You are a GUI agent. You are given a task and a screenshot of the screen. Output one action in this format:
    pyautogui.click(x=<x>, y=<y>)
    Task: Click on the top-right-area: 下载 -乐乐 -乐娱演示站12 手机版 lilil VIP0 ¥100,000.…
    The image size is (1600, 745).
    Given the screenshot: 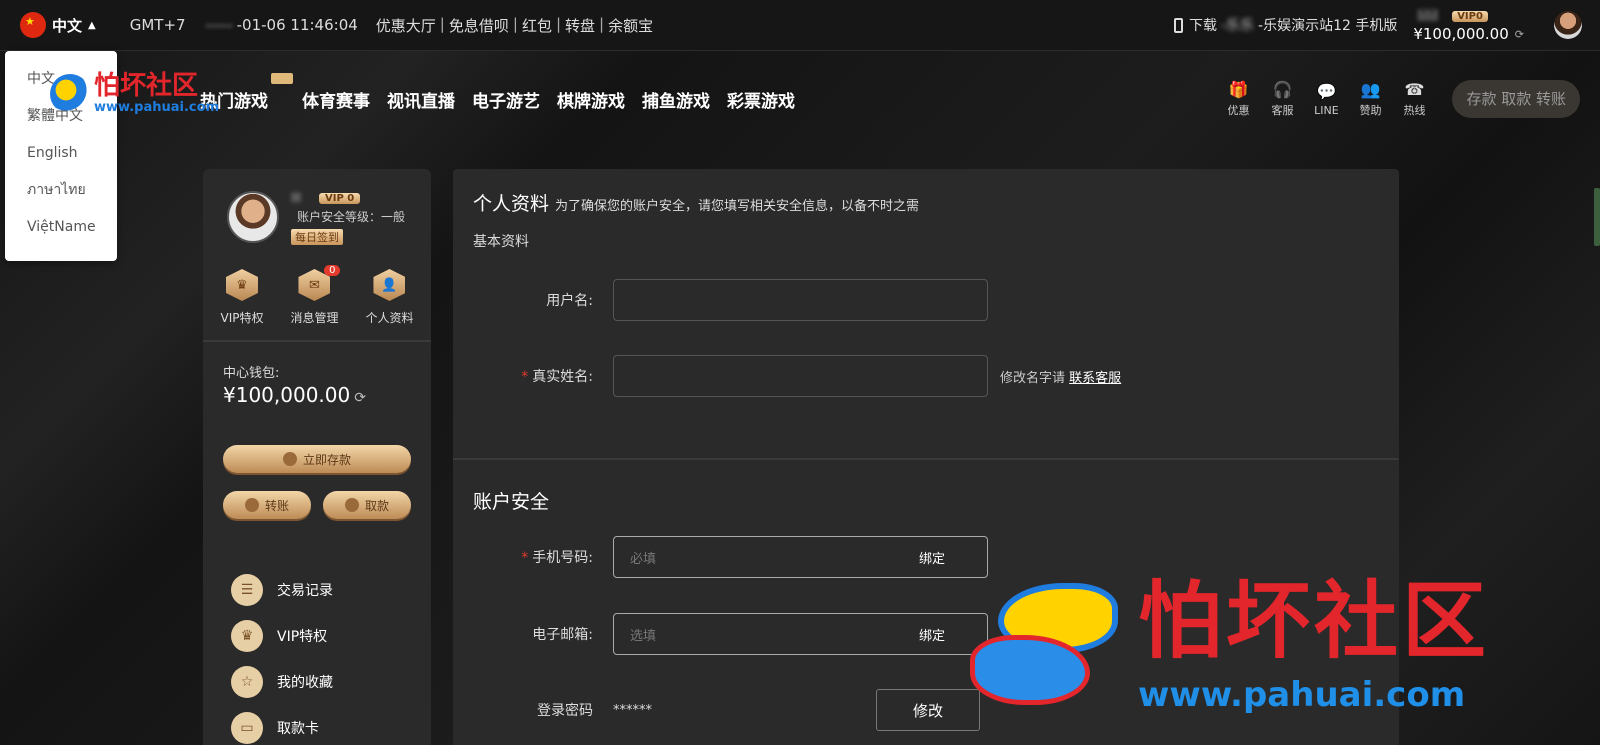 What is the action you would take?
    pyautogui.click(x=1386, y=25)
    